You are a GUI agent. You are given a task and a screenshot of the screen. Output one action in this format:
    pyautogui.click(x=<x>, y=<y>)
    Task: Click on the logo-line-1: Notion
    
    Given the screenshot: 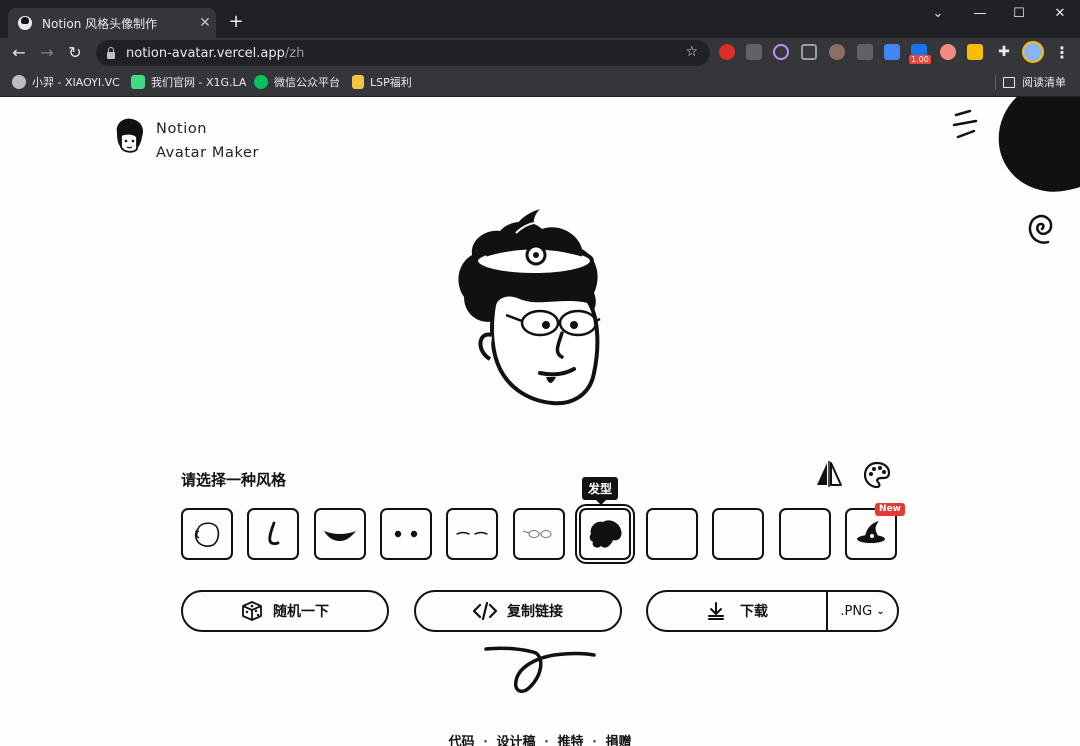 What is the action you would take?
    pyautogui.click(x=182, y=129)
    